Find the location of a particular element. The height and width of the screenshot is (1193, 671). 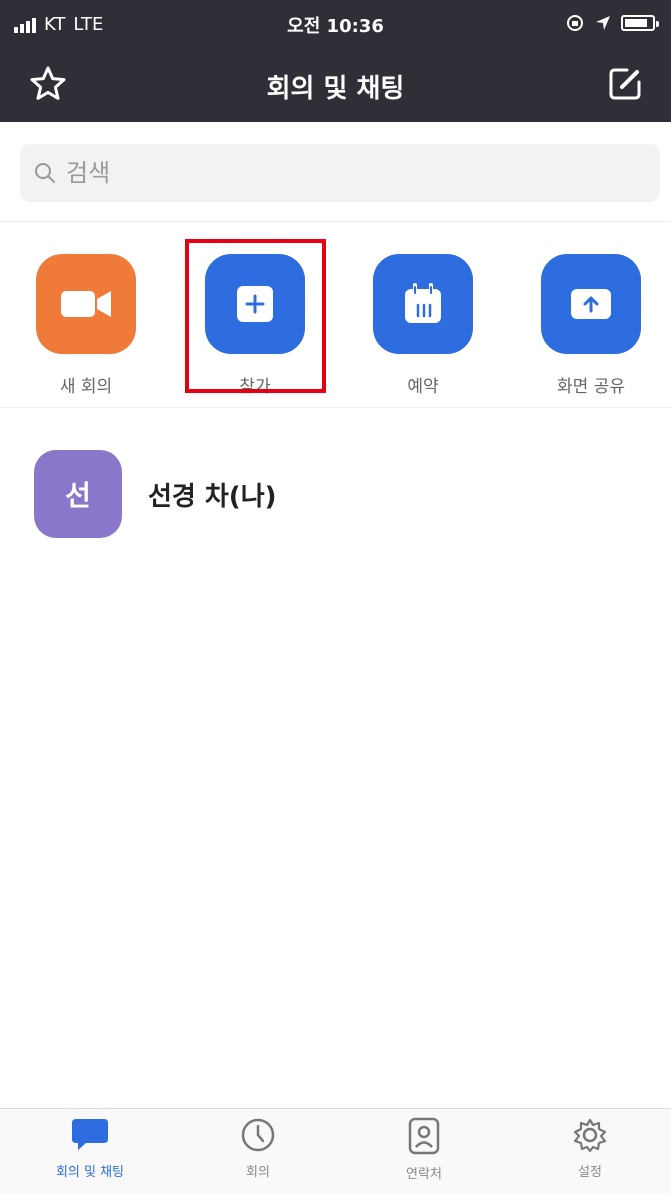

new-meeting-label: 새 회의 is located at coordinates (86, 387).